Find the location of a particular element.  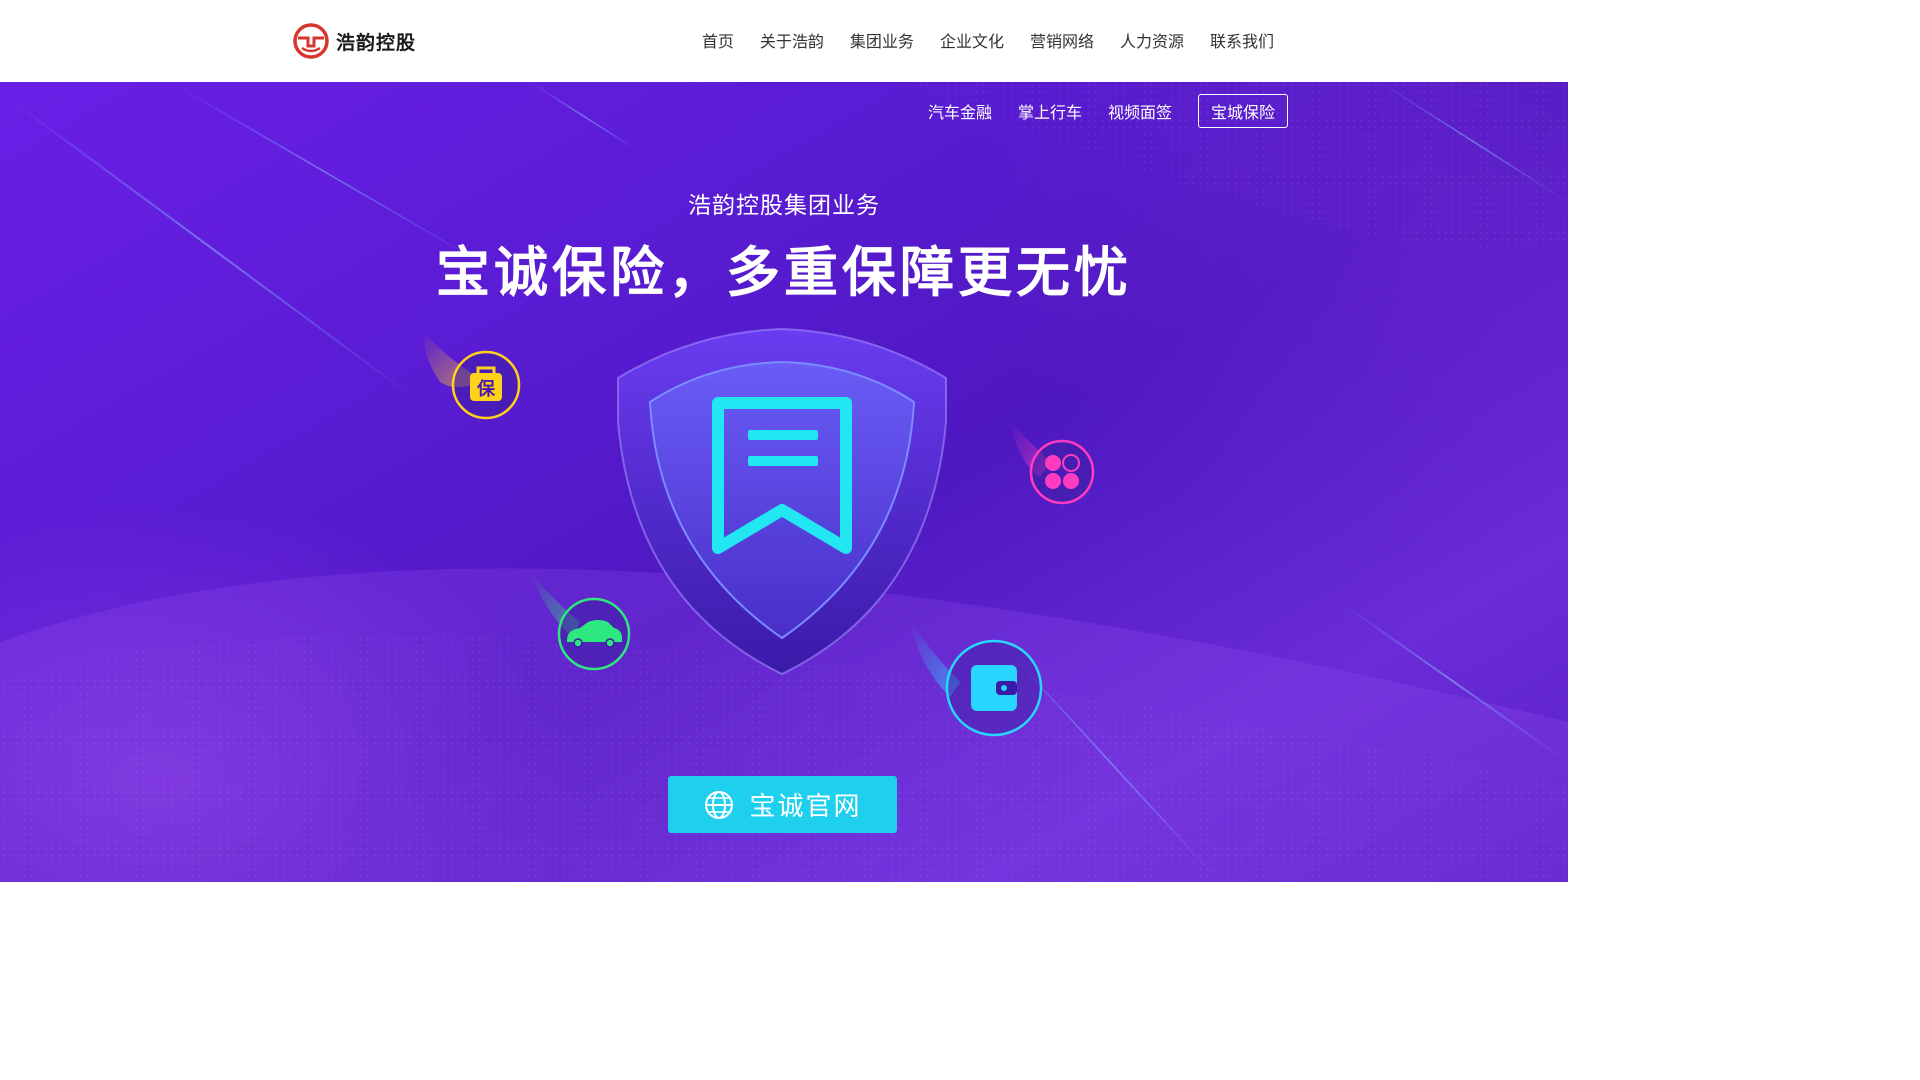

nav-hr: 人力资源 is located at coordinates (1152, 40).